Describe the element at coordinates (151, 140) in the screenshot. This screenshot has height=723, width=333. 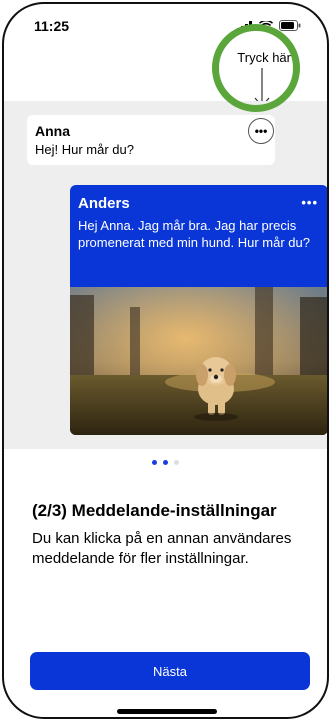
I see `message-bubble-anna: Anna Hej! Hur mår du?` at that location.